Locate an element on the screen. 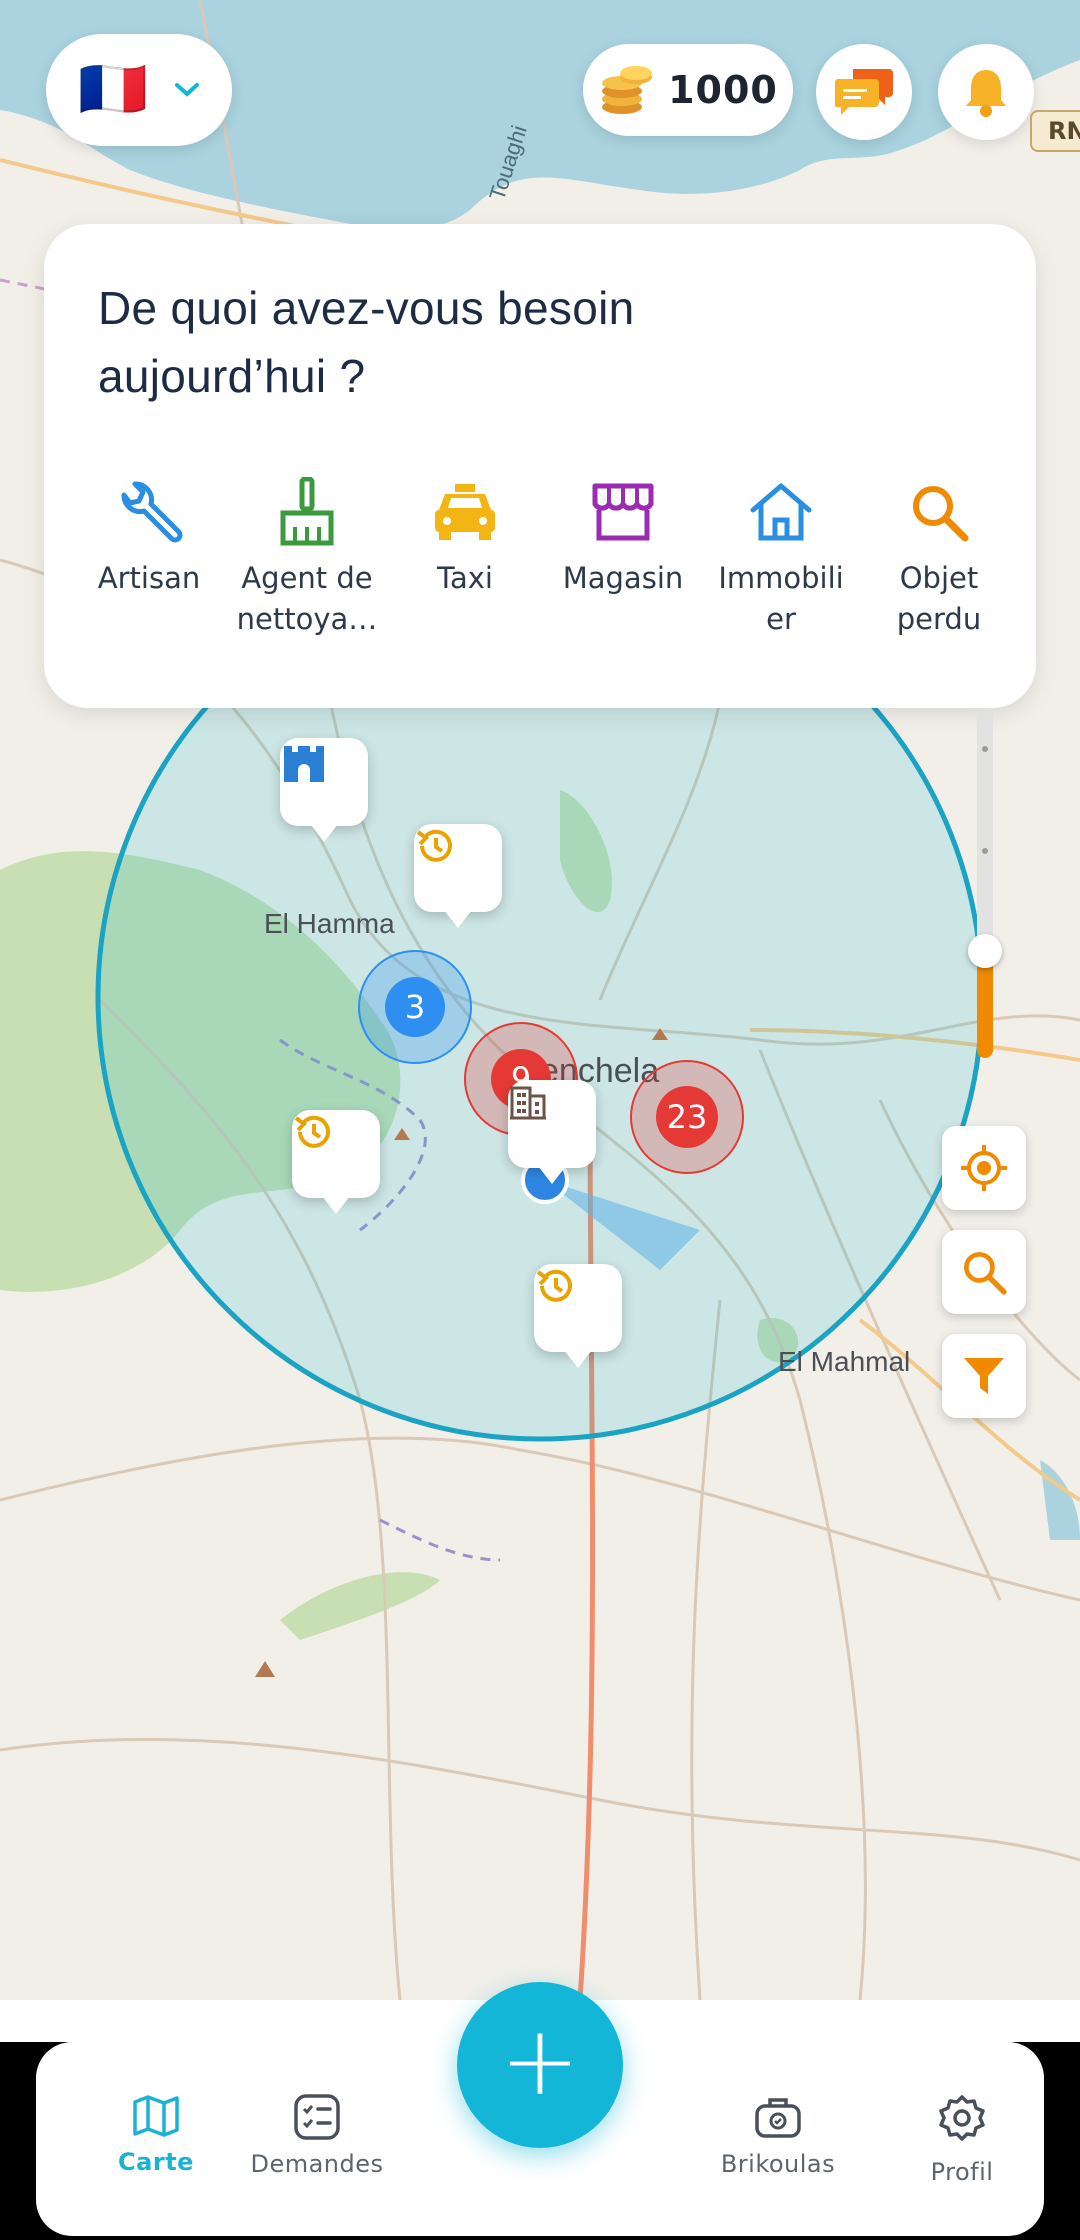 The height and width of the screenshot is (2240, 1080). place-label-el-hamma: El Hamma is located at coordinates (329, 923).